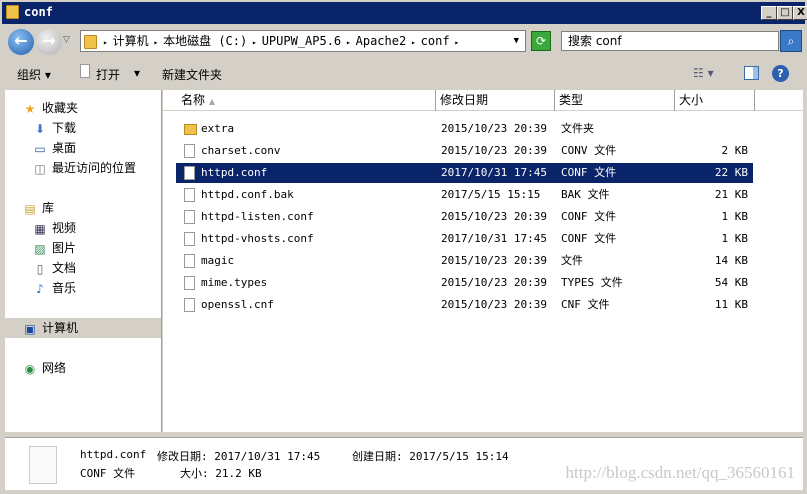 The height and width of the screenshot is (494, 807). What do you see at coordinates (780, 73) in the screenshot?
I see `help-icon: ?` at bounding box center [780, 73].